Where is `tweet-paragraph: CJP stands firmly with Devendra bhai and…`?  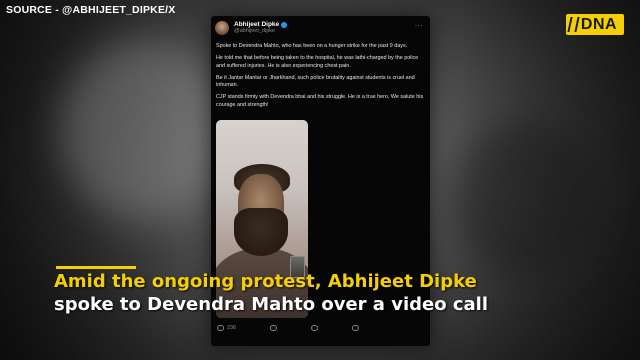
tweet-paragraph: CJP stands firmly with Devendra bhai and… is located at coordinates (320, 101).